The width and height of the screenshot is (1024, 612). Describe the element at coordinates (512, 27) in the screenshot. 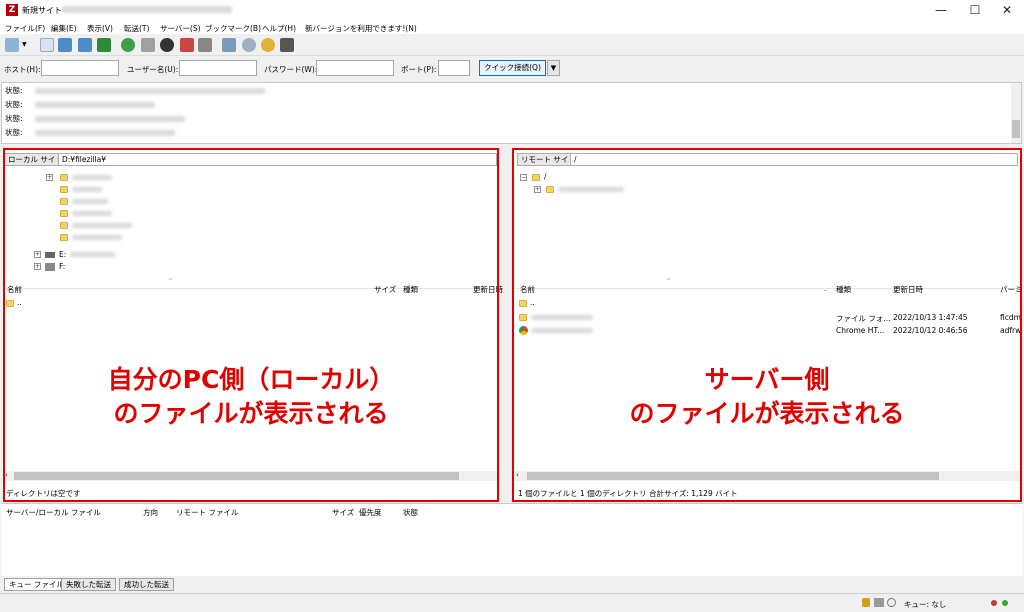

I see `menu-bar` at that location.